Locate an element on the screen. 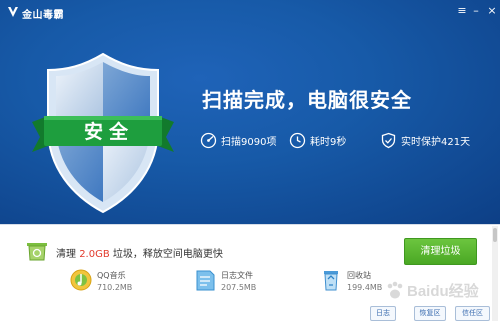  junk-item-size: 207.5MB is located at coordinates (239, 287).